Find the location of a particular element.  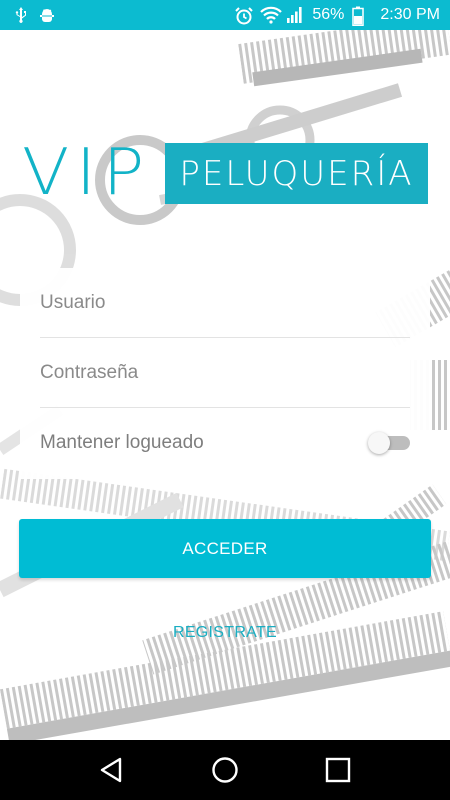

keep-logged-label: Mantener logueado is located at coordinates (122, 442).